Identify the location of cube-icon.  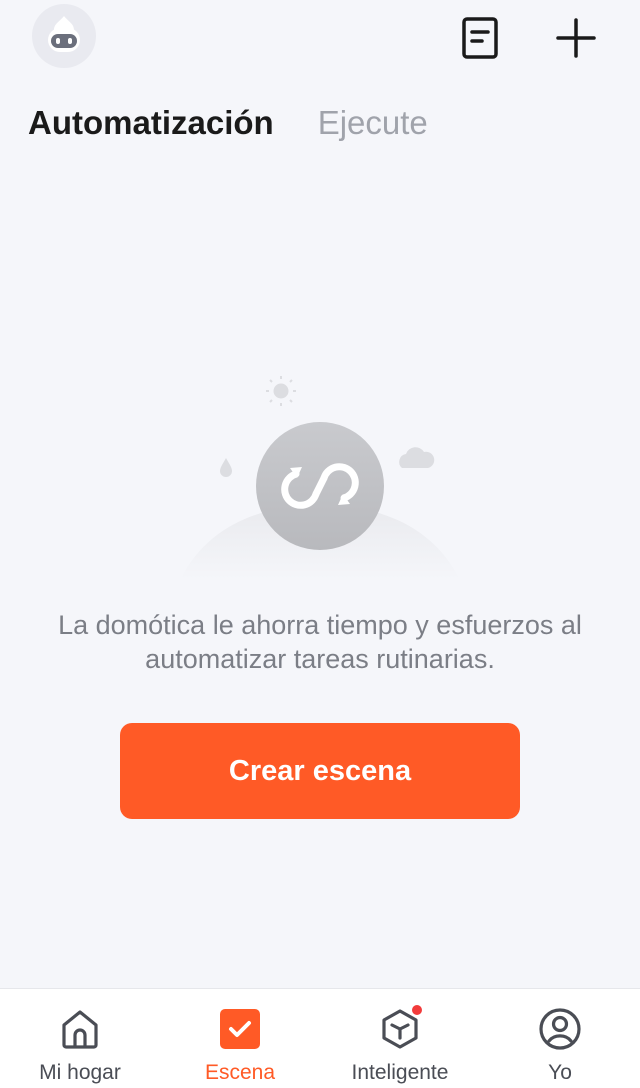
(401, 1027).